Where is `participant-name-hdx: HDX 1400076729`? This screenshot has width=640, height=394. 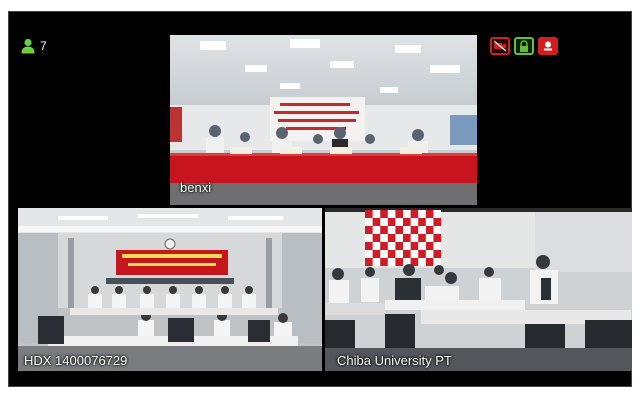 participant-name-hdx: HDX 1400076729 is located at coordinates (76, 360).